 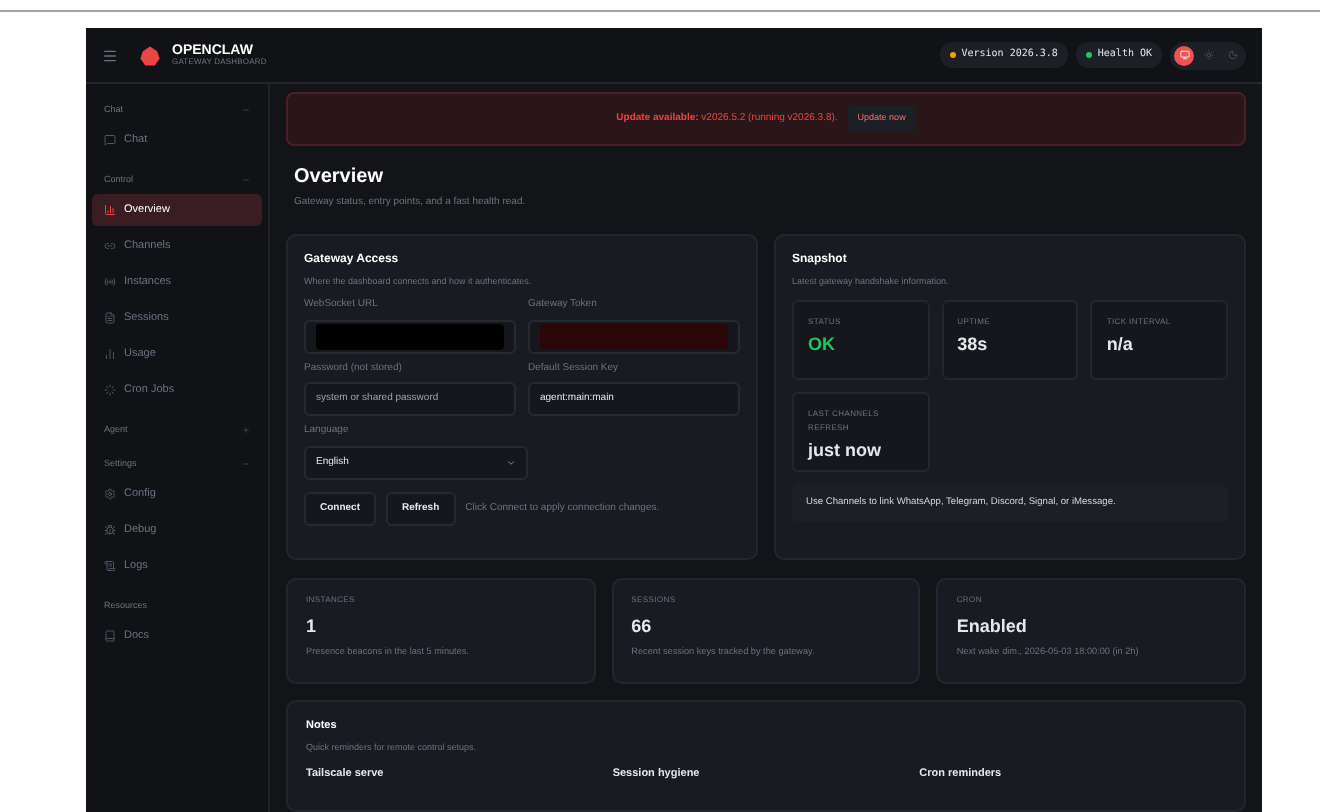 What do you see at coordinates (110, 390) in the screenshot?
I see `loader-icon` at bounding box center [110, 390].